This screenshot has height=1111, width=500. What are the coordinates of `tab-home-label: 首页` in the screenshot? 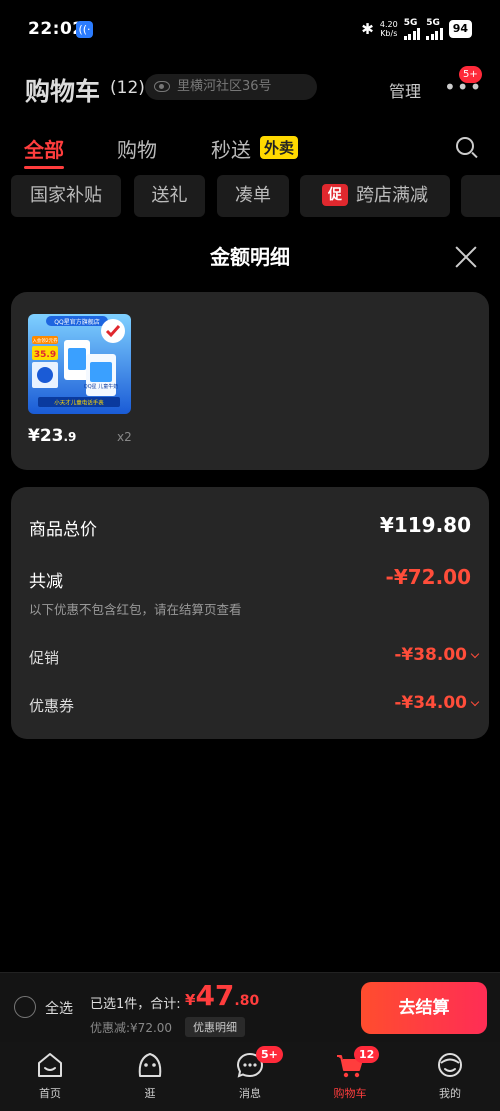 It's located at (50, 1093).